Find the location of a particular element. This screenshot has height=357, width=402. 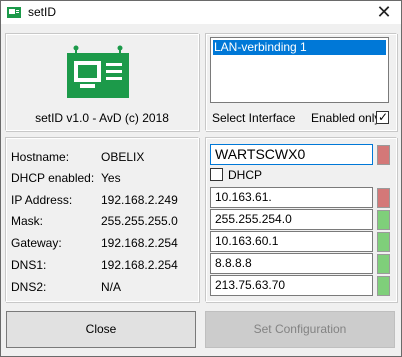

gateway-field: 10.163.60.1 is located at coordinates (291, 241).